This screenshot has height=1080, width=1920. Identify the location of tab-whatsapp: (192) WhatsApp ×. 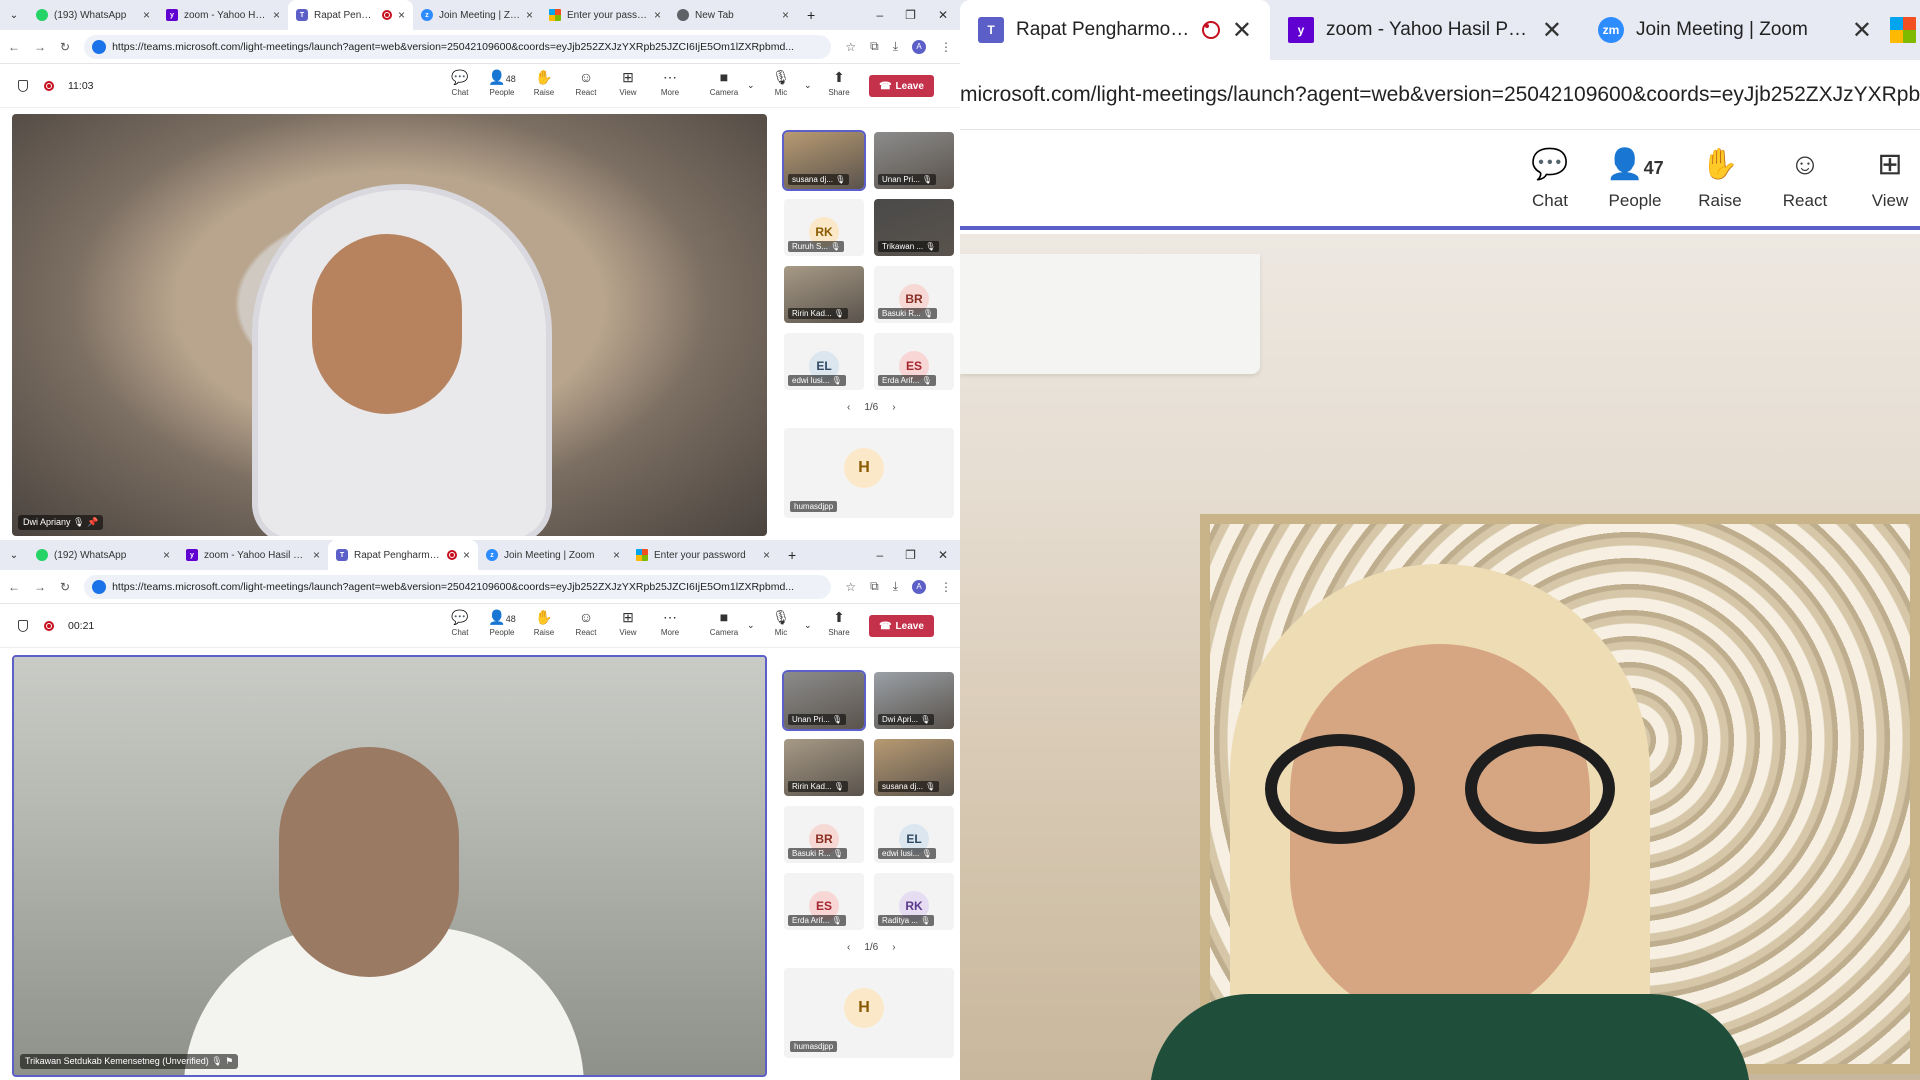
(103, 555).